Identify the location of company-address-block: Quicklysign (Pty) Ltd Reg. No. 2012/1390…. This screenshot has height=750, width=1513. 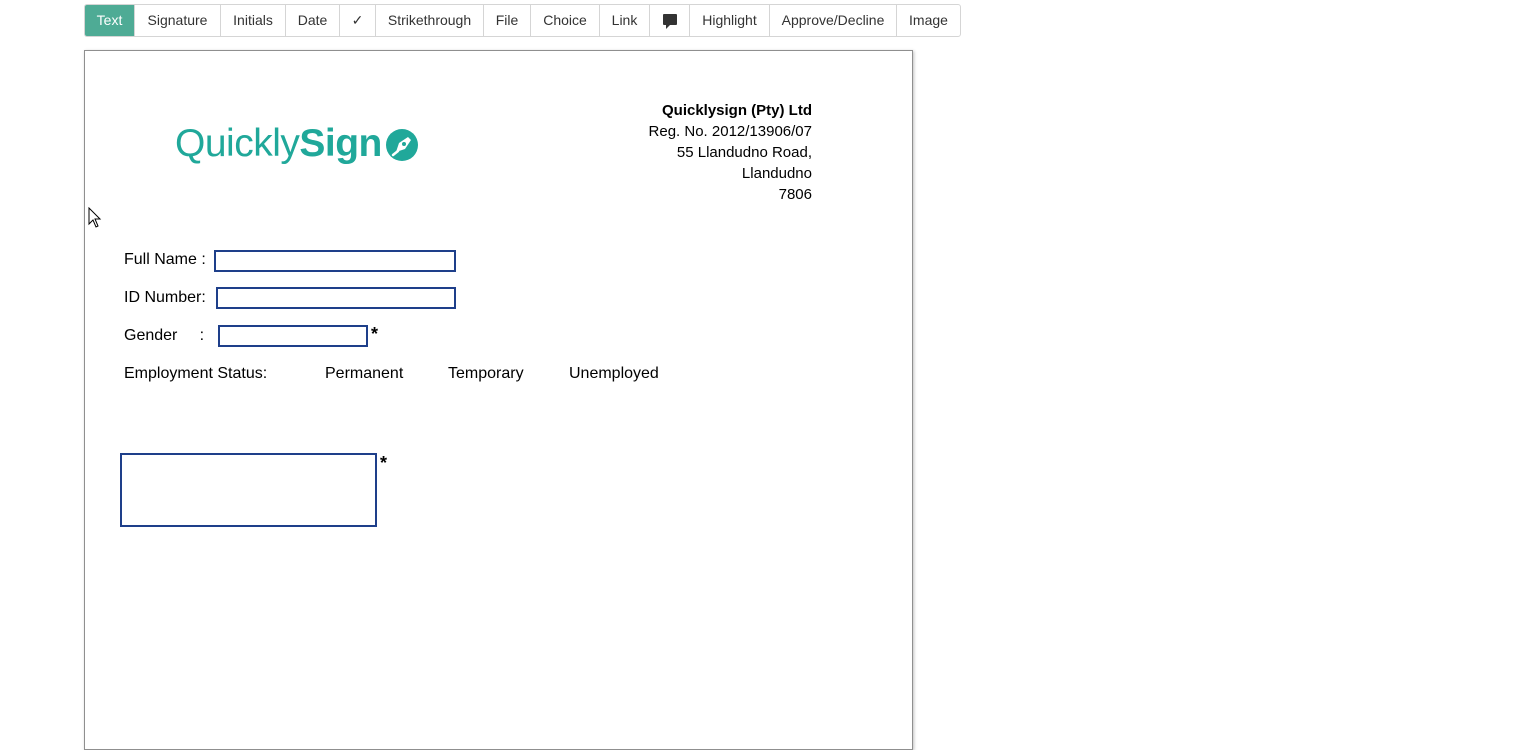
(730, 152).